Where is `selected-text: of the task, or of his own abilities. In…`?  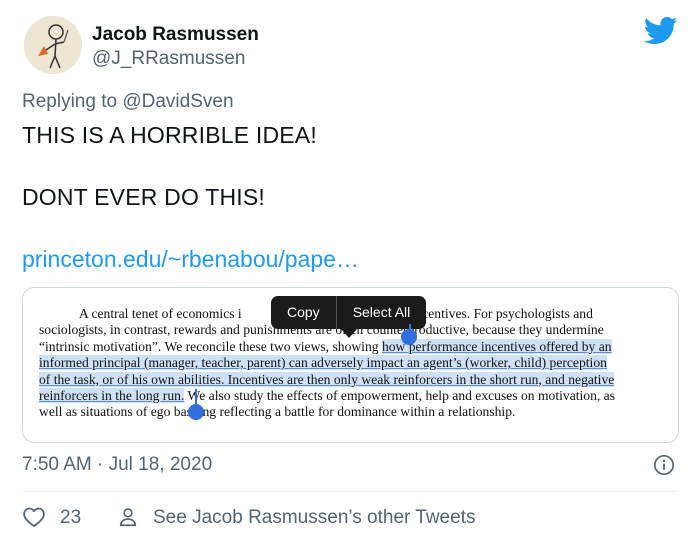
selected-text: of the task, or of his own abilities. In… is located at coordinates (327, 379).